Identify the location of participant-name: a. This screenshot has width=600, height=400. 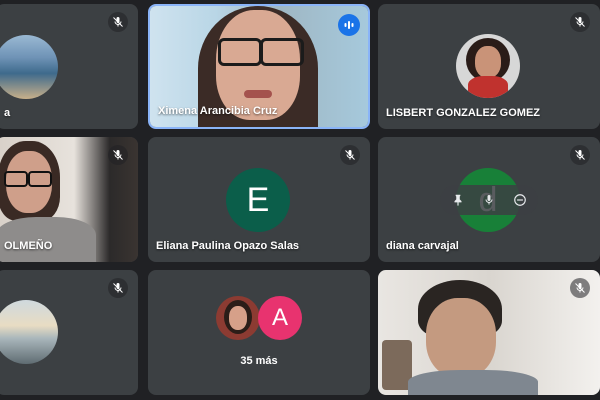
(7, 113).